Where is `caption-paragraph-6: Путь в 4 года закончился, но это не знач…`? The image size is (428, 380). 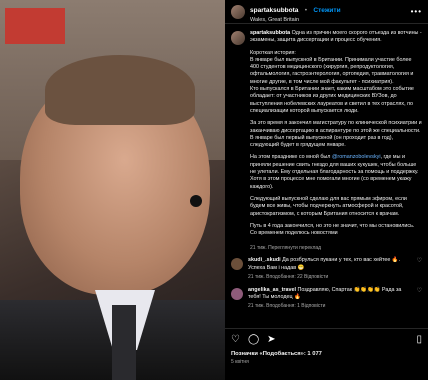
caption-paragraph-6: Путь в 4 года закончился, но это не знач… is located at coordinates (332, 229).